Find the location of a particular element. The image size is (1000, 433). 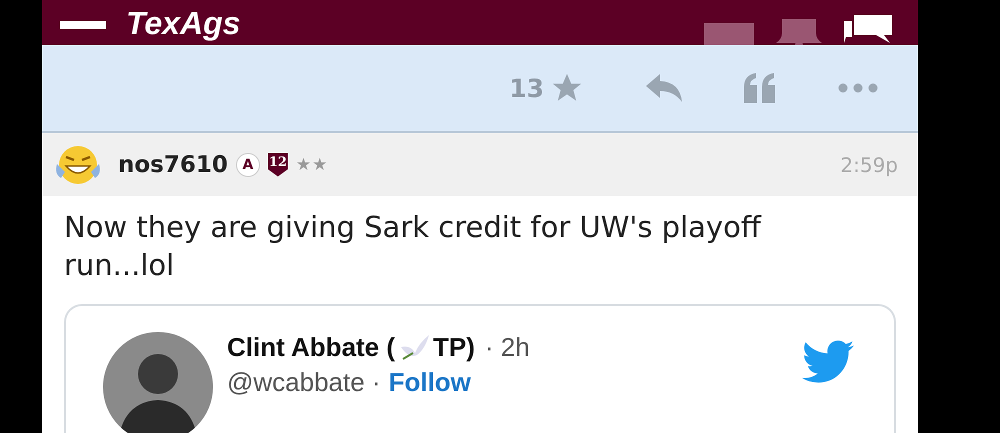

rank-badge: A is located at coordinates (248, 164).